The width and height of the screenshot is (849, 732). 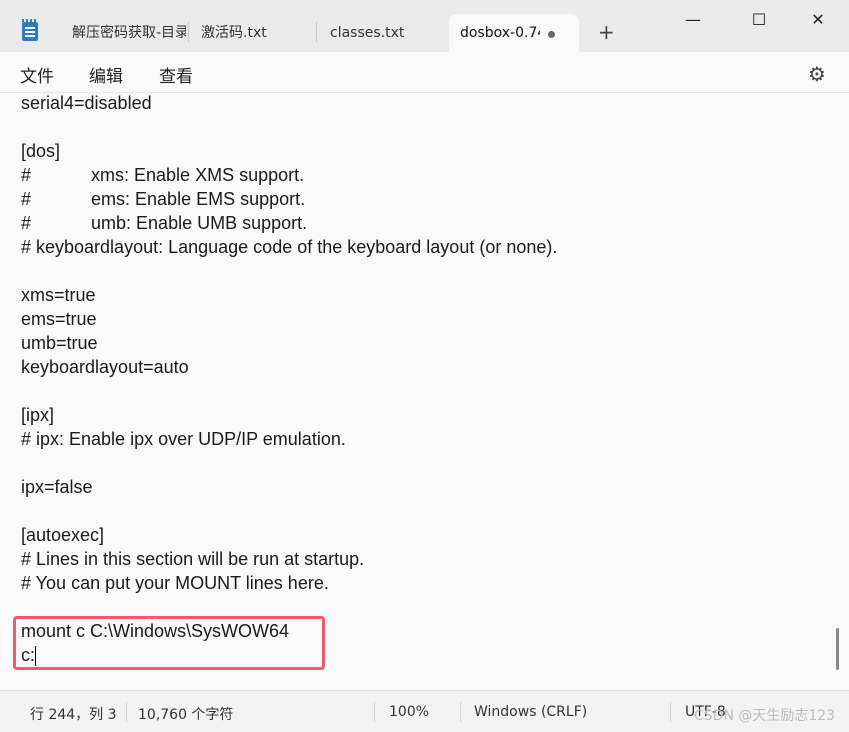 What do you see at coordinates (63, 535) in the screenshot?
I see `editor-line: [autoexec]` at bounding box center [63, 535].